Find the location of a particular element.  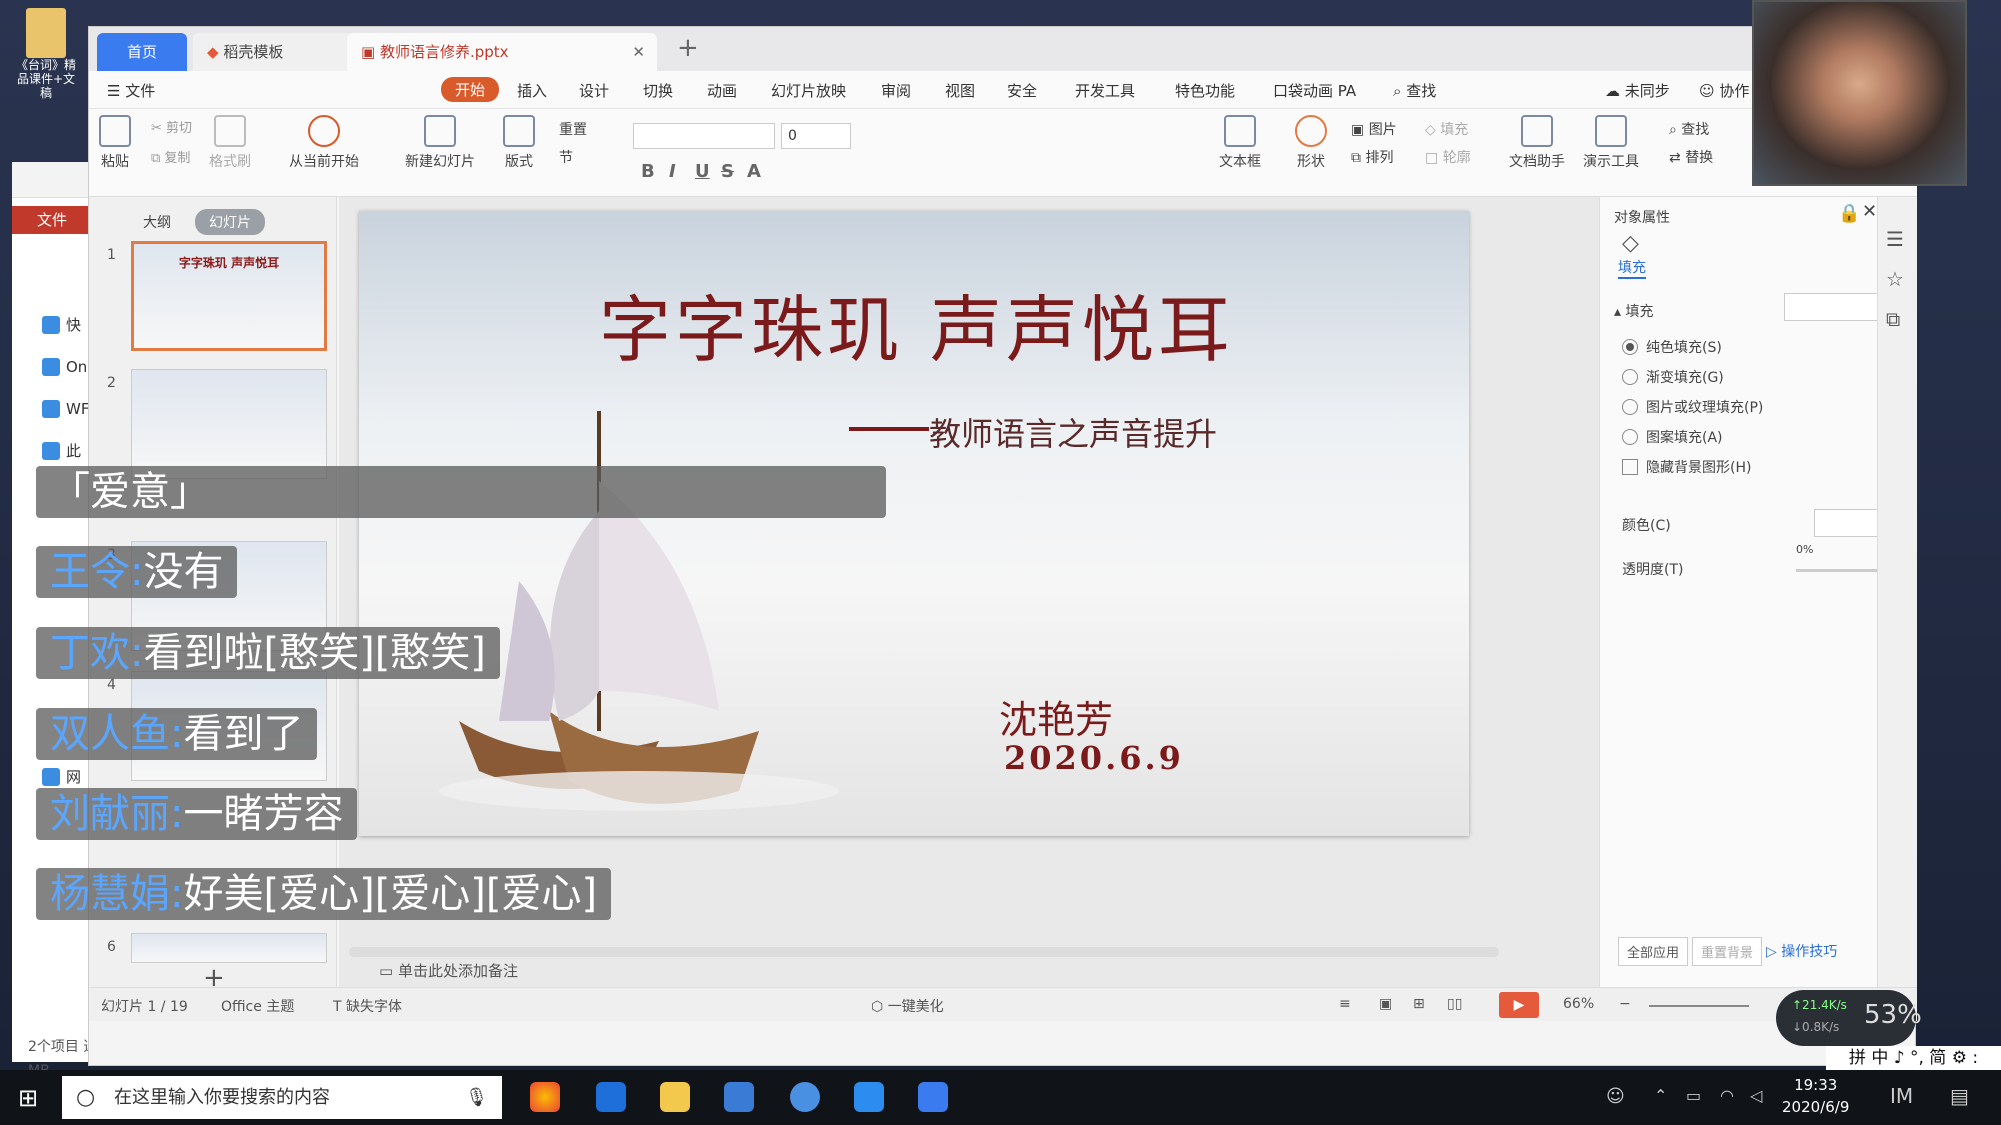

copy-icon: ⧉ is located at coordinates (1893, 319).